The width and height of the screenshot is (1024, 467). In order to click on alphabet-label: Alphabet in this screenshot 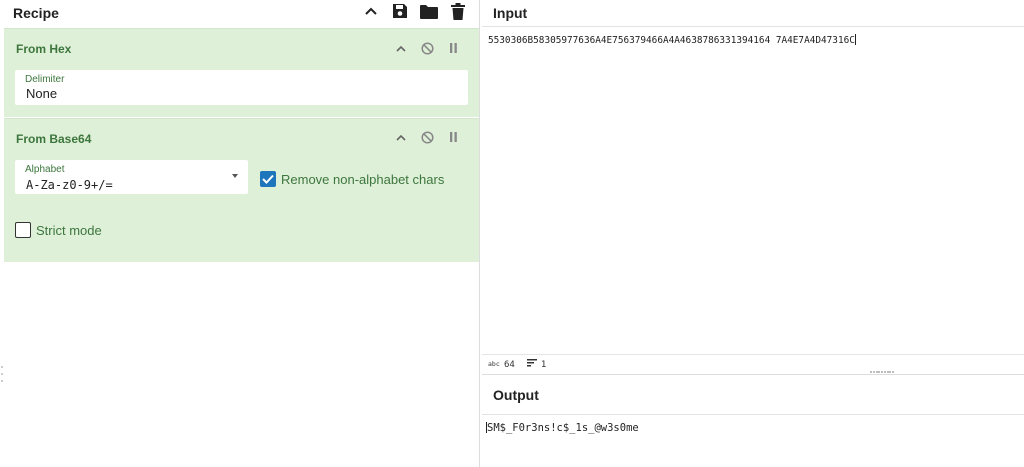, I will do `click(45, 169)`.